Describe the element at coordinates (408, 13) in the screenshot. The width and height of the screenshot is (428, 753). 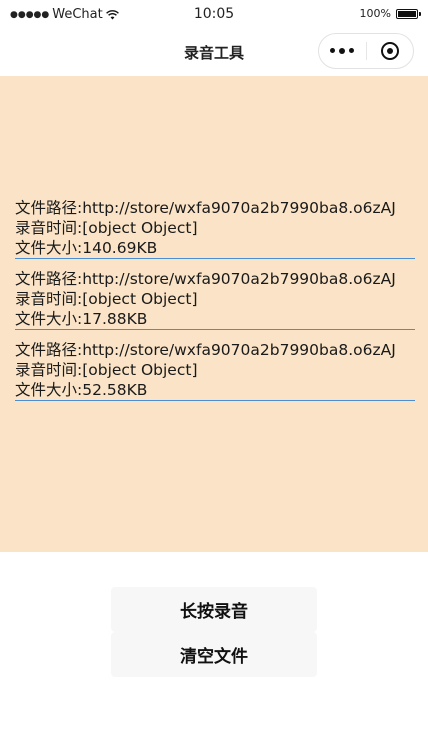
I see `battery-icon` at that location.